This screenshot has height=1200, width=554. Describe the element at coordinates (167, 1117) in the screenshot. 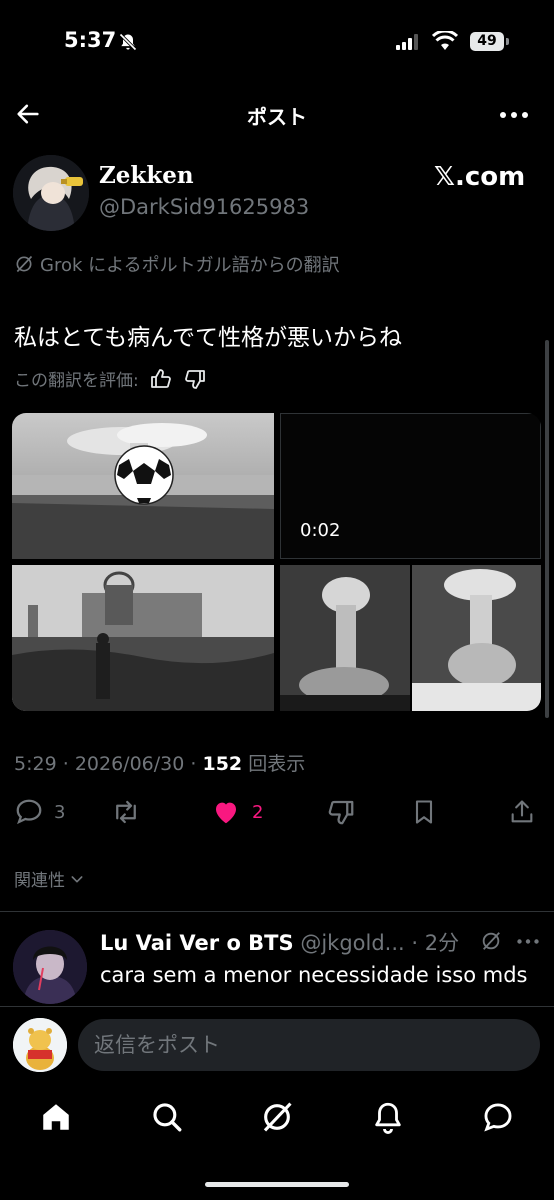

I see `search-icon` at that location.